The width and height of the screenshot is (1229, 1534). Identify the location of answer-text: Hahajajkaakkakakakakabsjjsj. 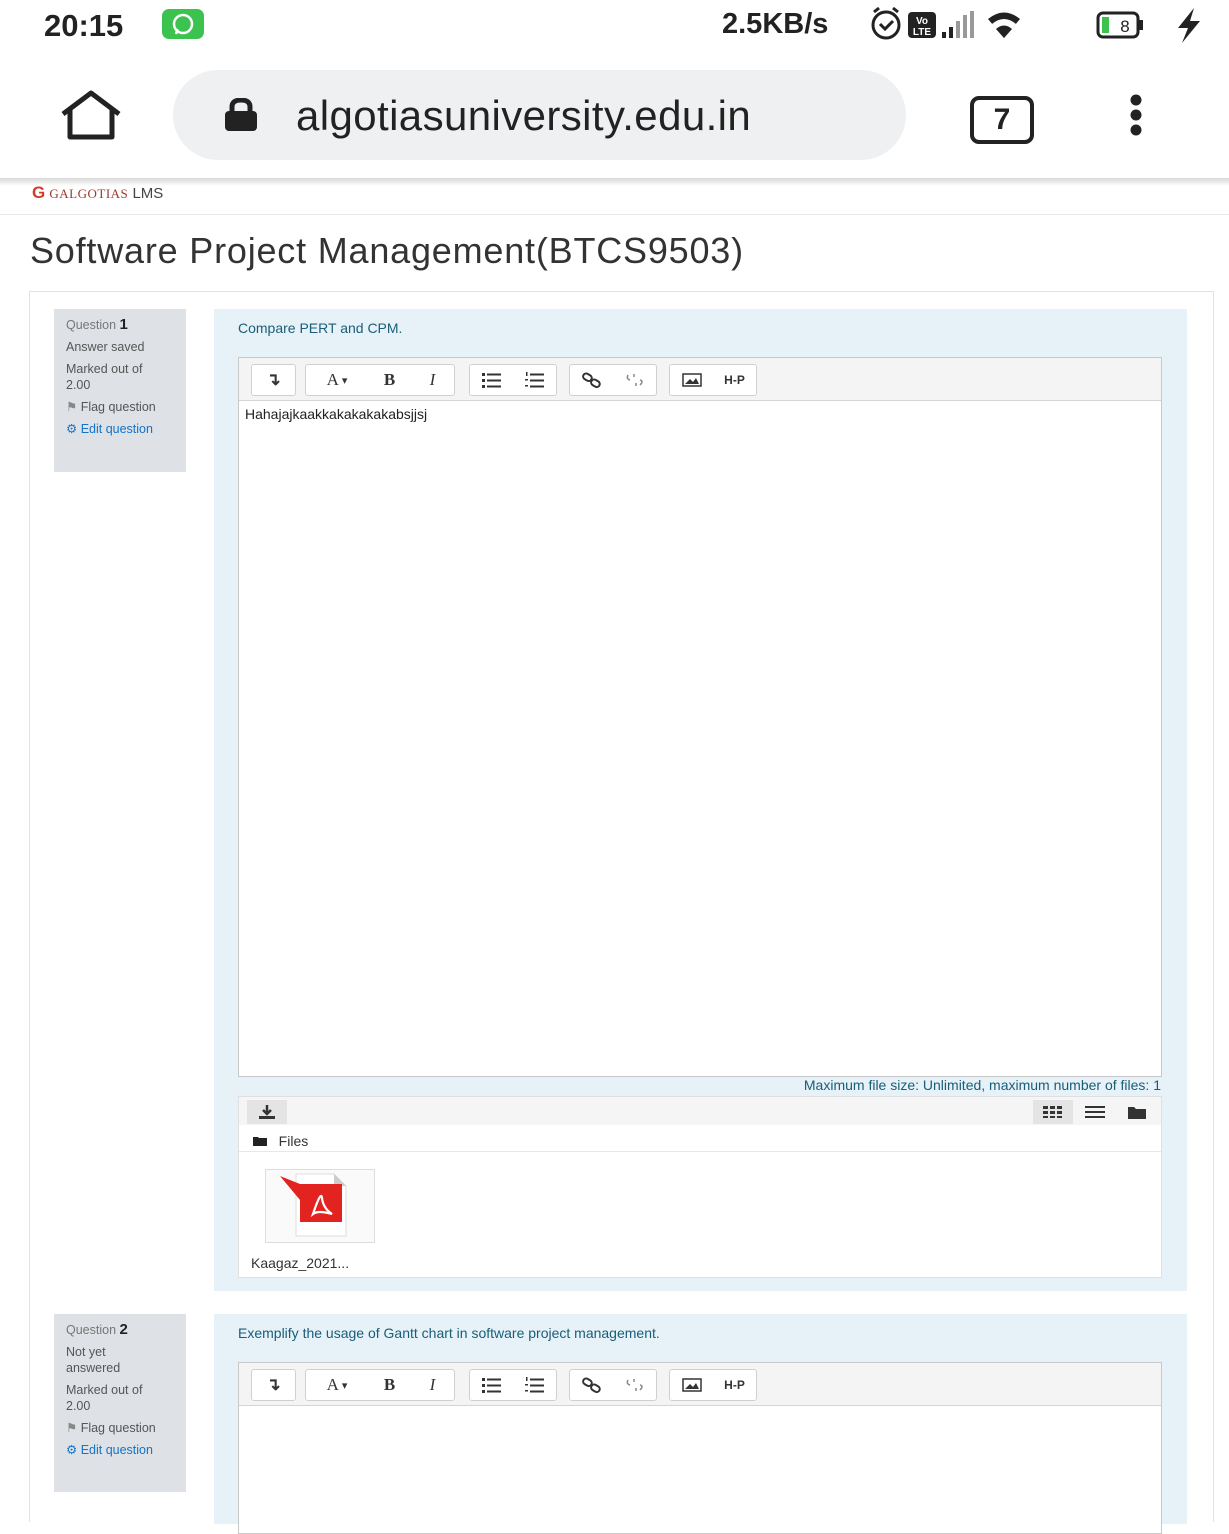
(336, 414).